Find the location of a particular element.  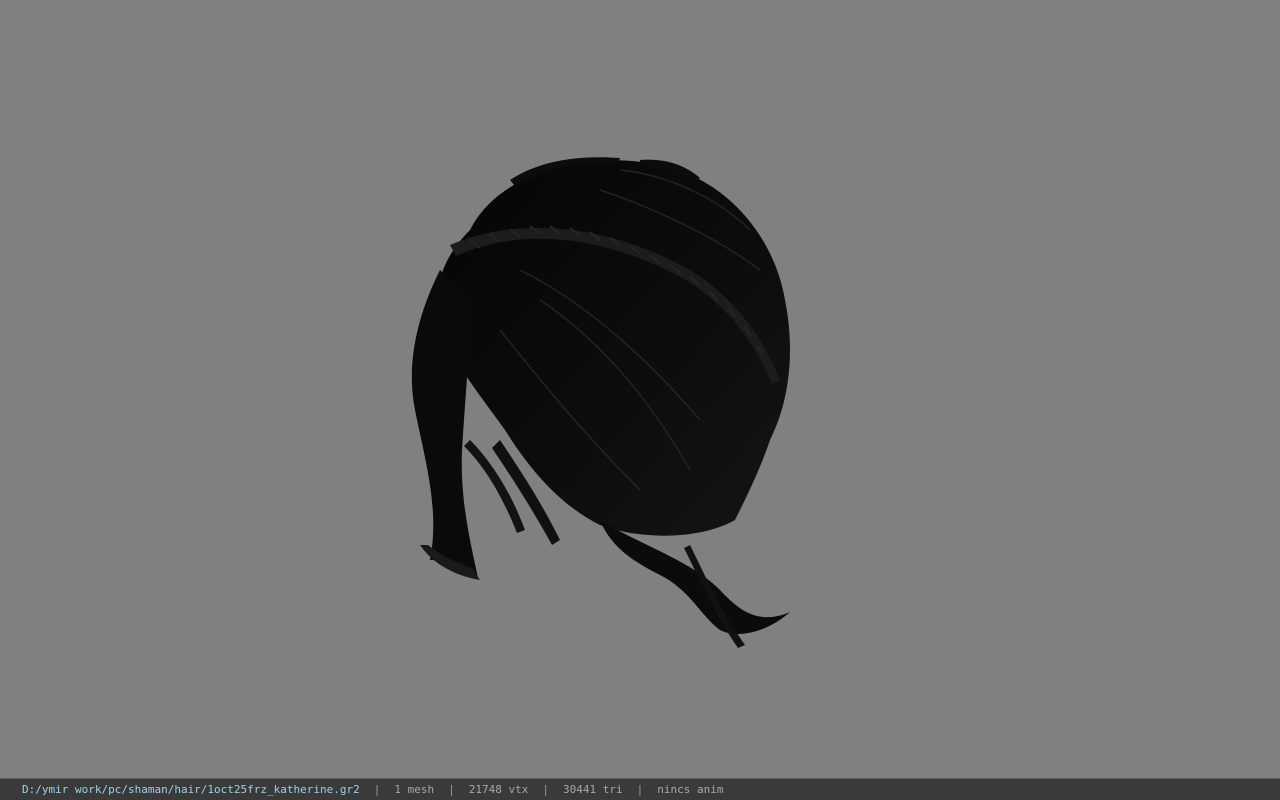

mesh-count: 1 mesh is located at coordinates (414, 789).